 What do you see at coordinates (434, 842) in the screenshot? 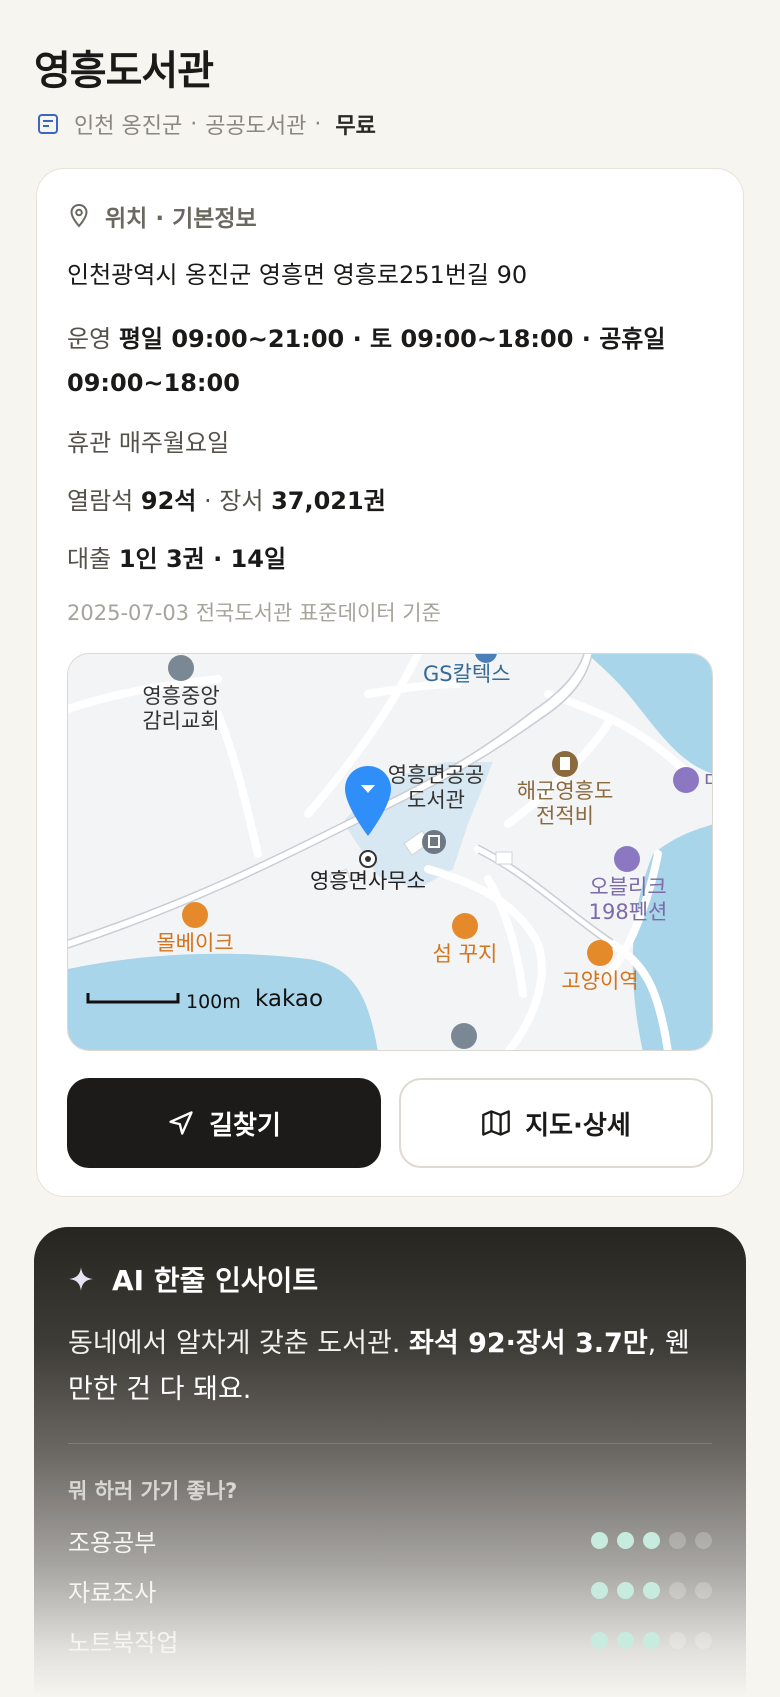
I see `library-icon` at bounding box center [434, 842].